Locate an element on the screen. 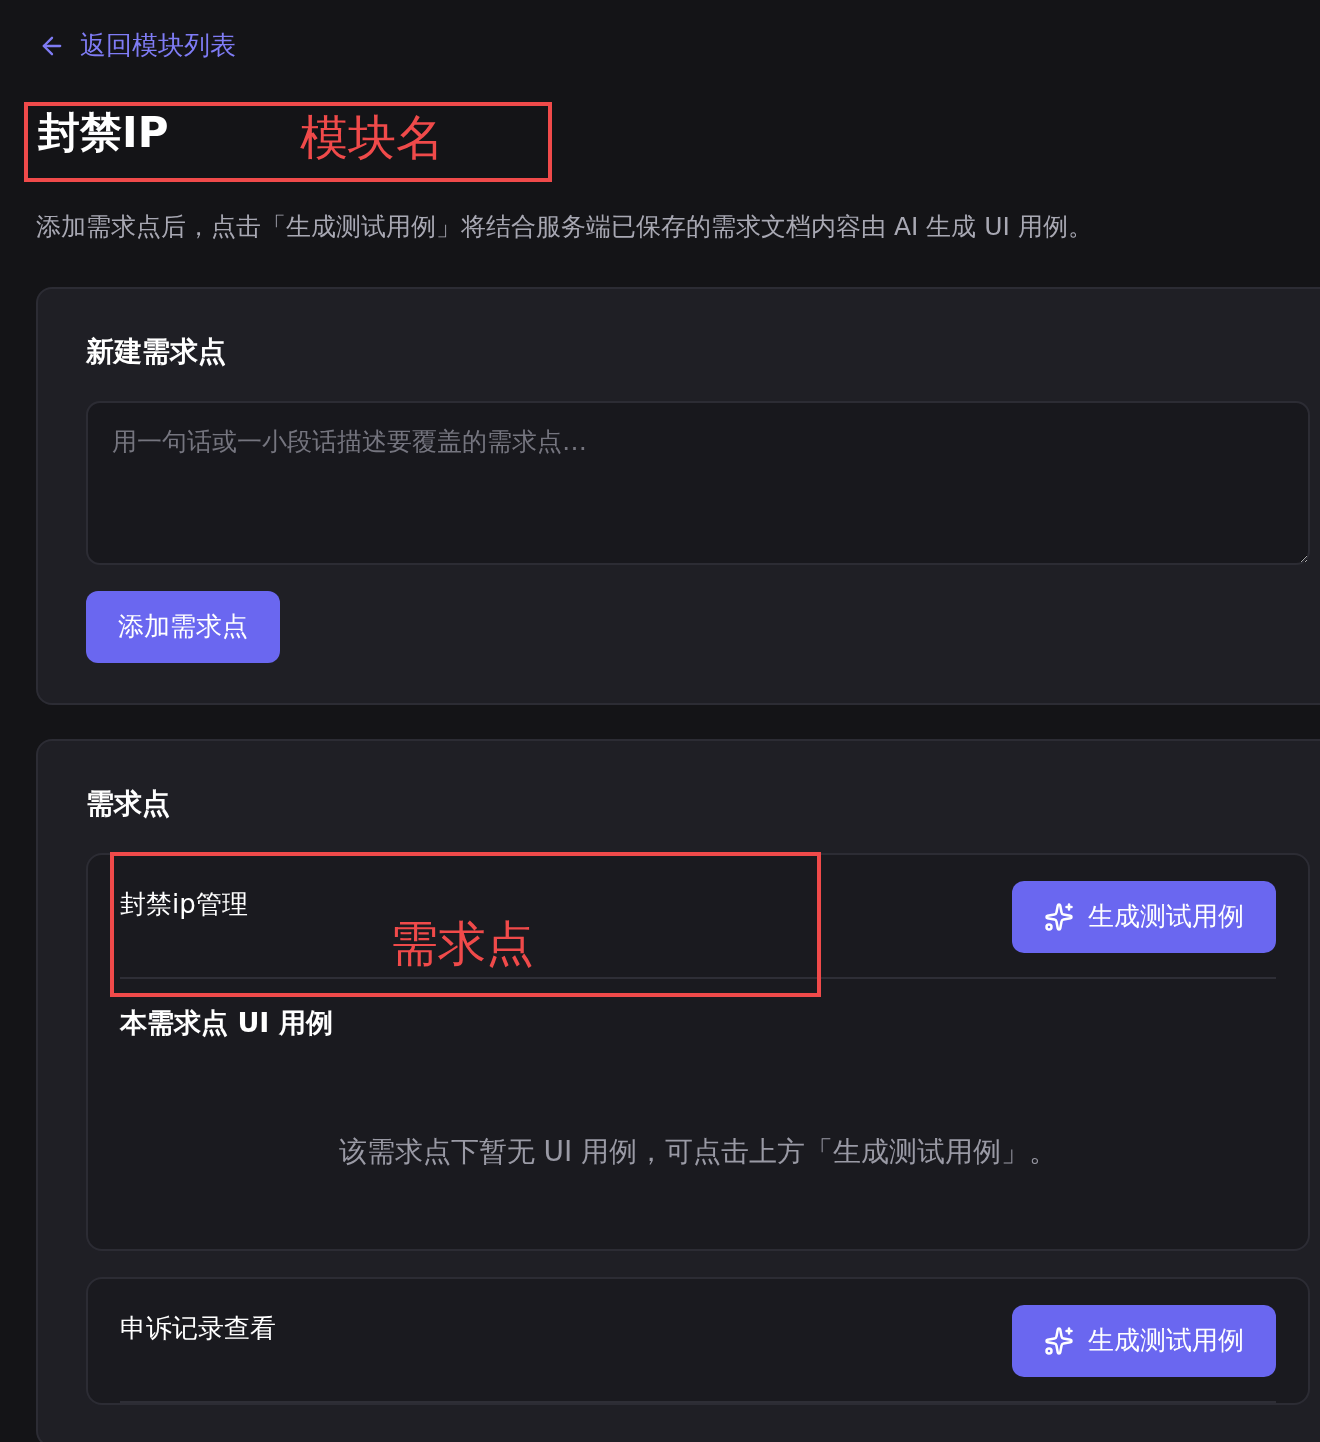  cases-title: 本需求点 UI 用例 is located at coordinates (227, 1022).